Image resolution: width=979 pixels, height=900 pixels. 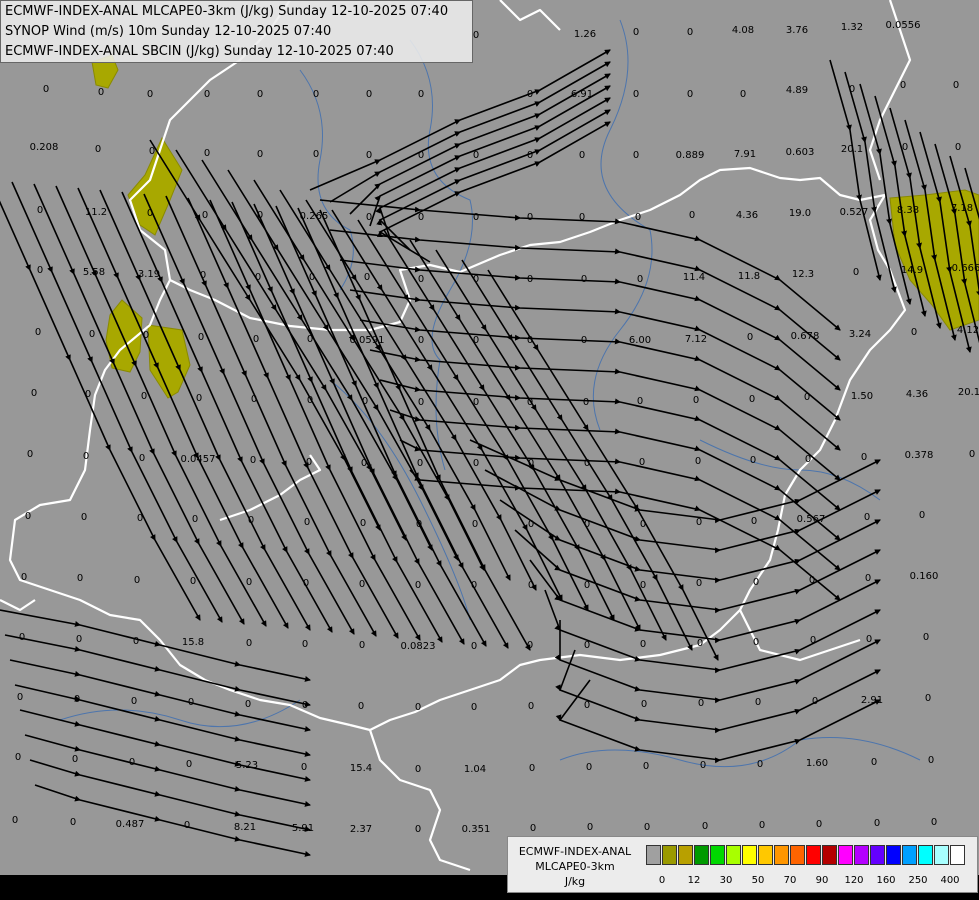 I want to click on cin-value-label: 19.0, so click(x=800, y=213).